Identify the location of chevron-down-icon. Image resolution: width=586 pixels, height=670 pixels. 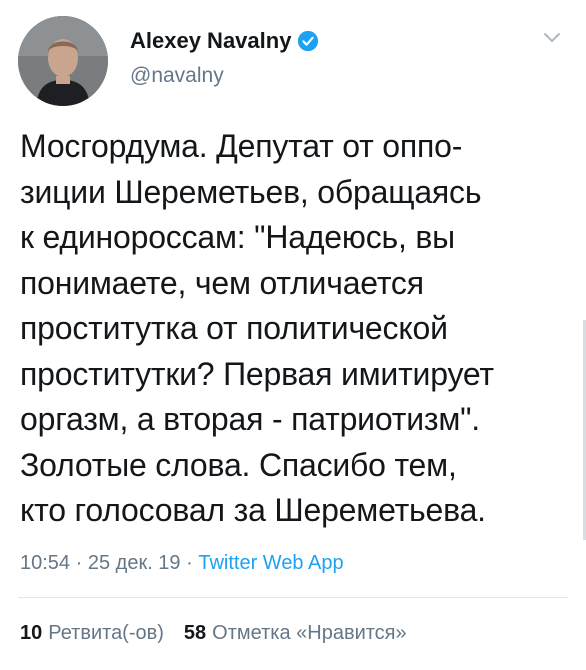
(552, 37).